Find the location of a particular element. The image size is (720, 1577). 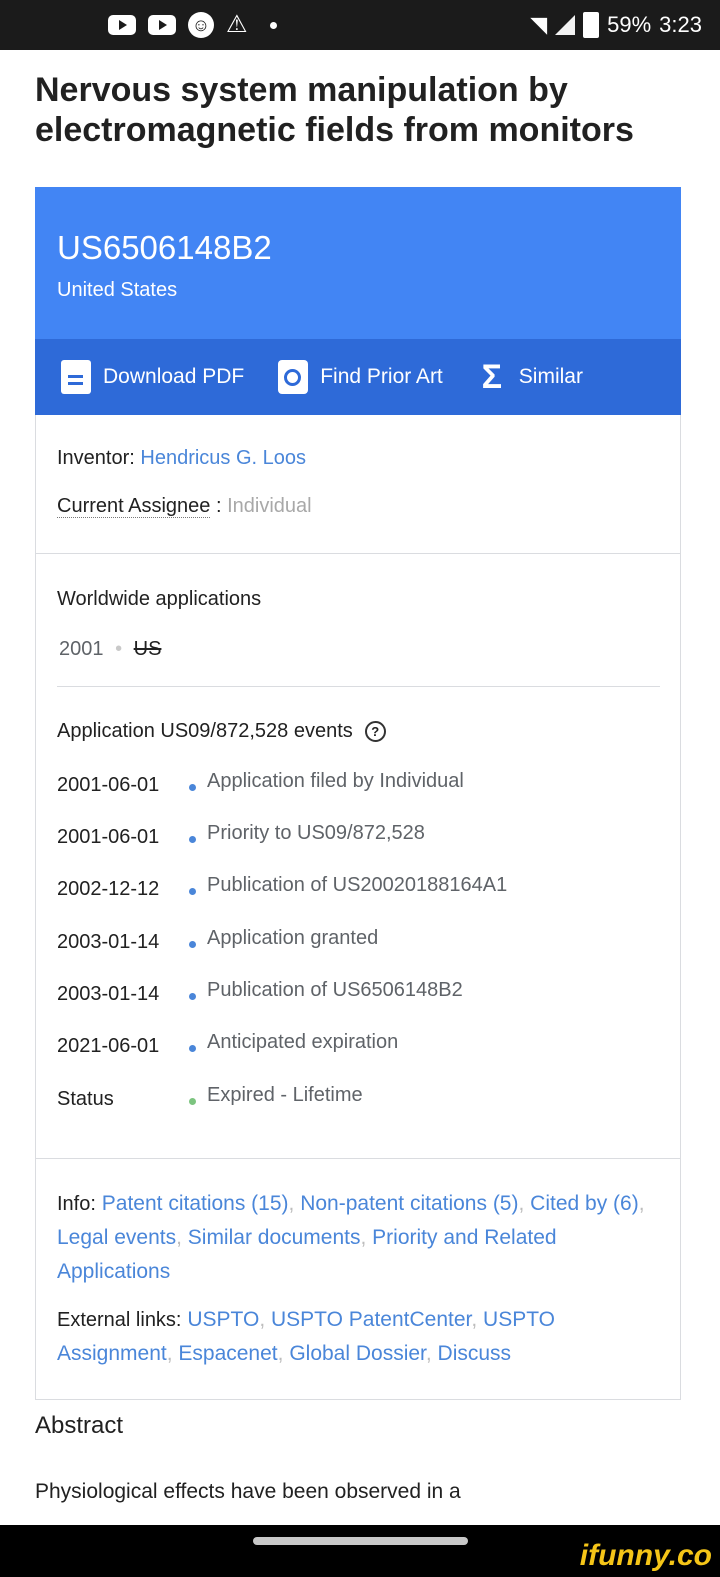

document-icon is located at coordinates (76, 377).